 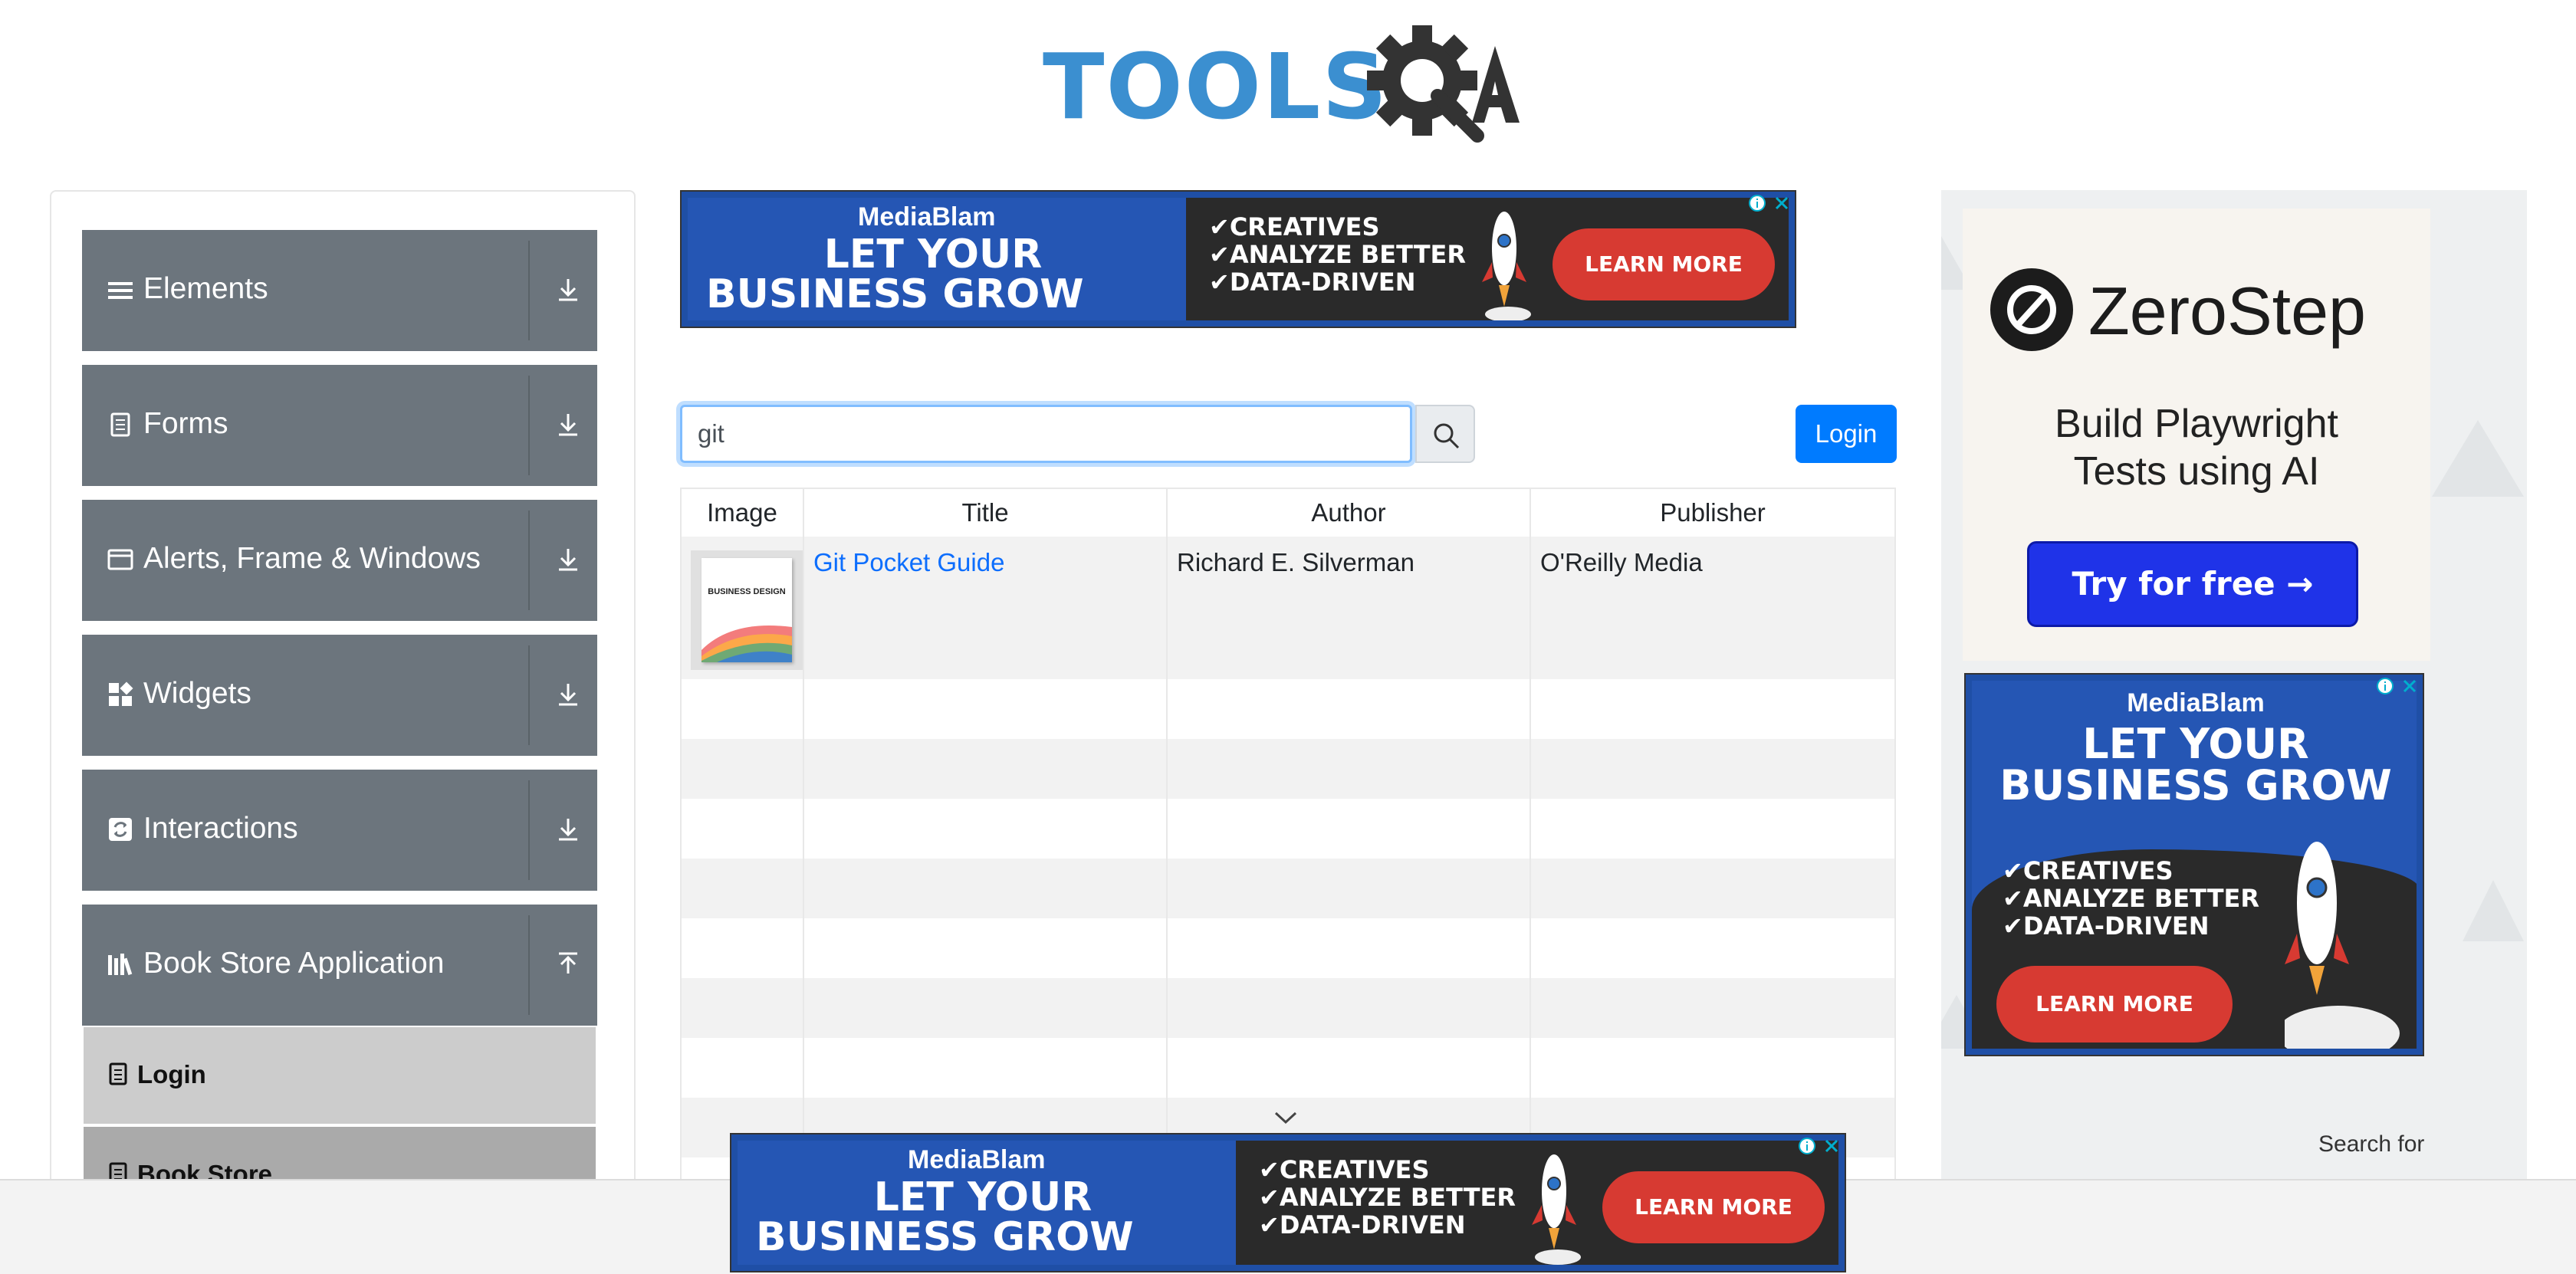 I want to click on try-for-free-button: Try for free →, so click(x=2192, y=584).